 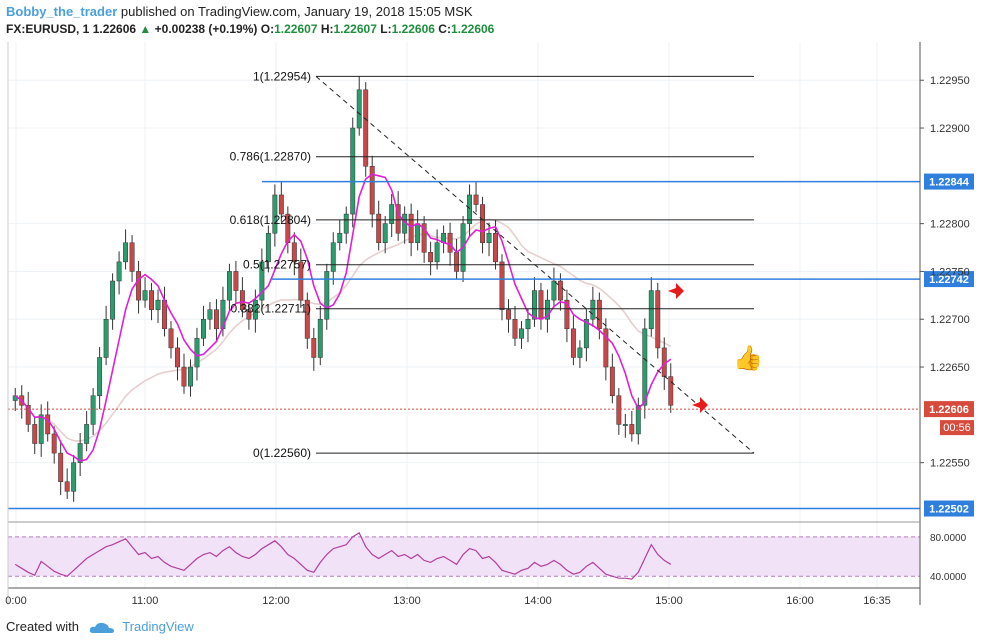 What do you see at coordinates (715, 348) in the screenshot?
I see `annotations: 👍` at bounding box center [715, 348].